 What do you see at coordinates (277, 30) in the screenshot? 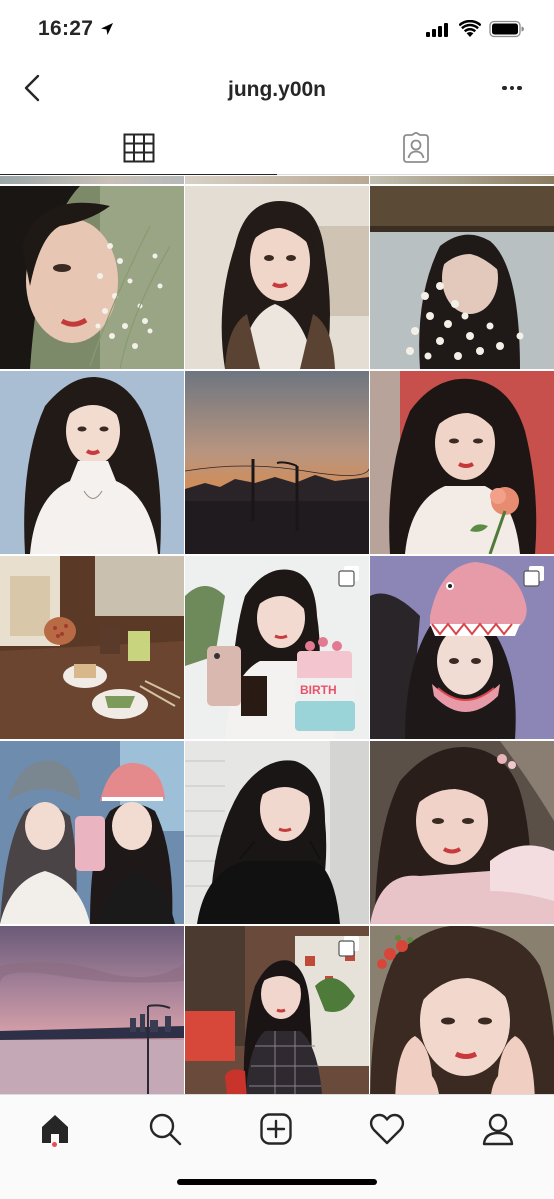
I see `status-bar: 16:27` at bounding box center [277, 30].